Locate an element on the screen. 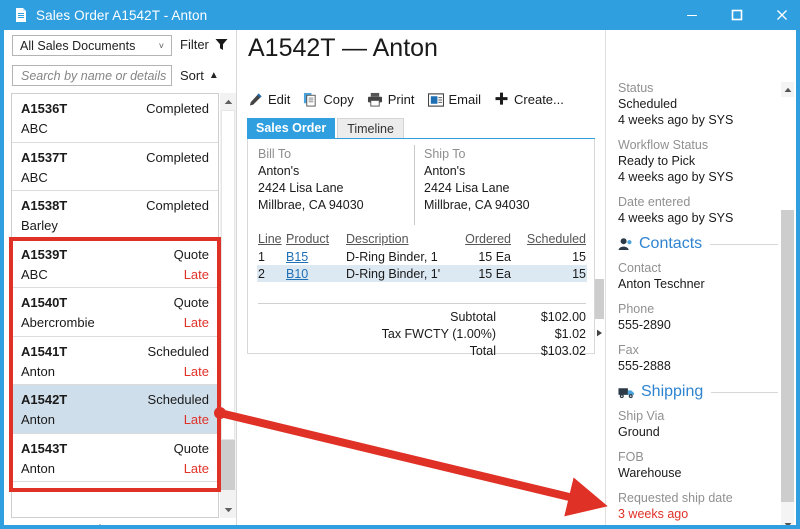 This screenshot has height=529, width=800. list-item-late-badge: Late is located at coordinates (196, 419).